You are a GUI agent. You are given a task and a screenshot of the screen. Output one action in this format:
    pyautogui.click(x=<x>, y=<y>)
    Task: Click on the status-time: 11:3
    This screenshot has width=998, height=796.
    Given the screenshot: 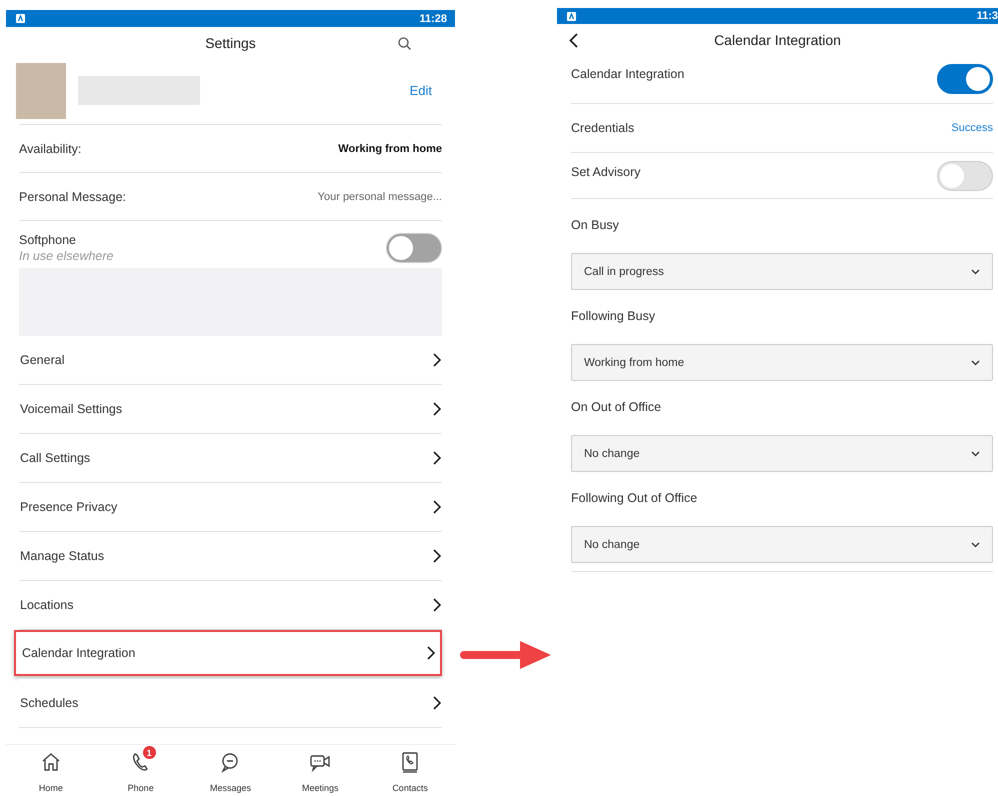 What is the action you would take?
    pyautogui.click(x=987, y=16)
    